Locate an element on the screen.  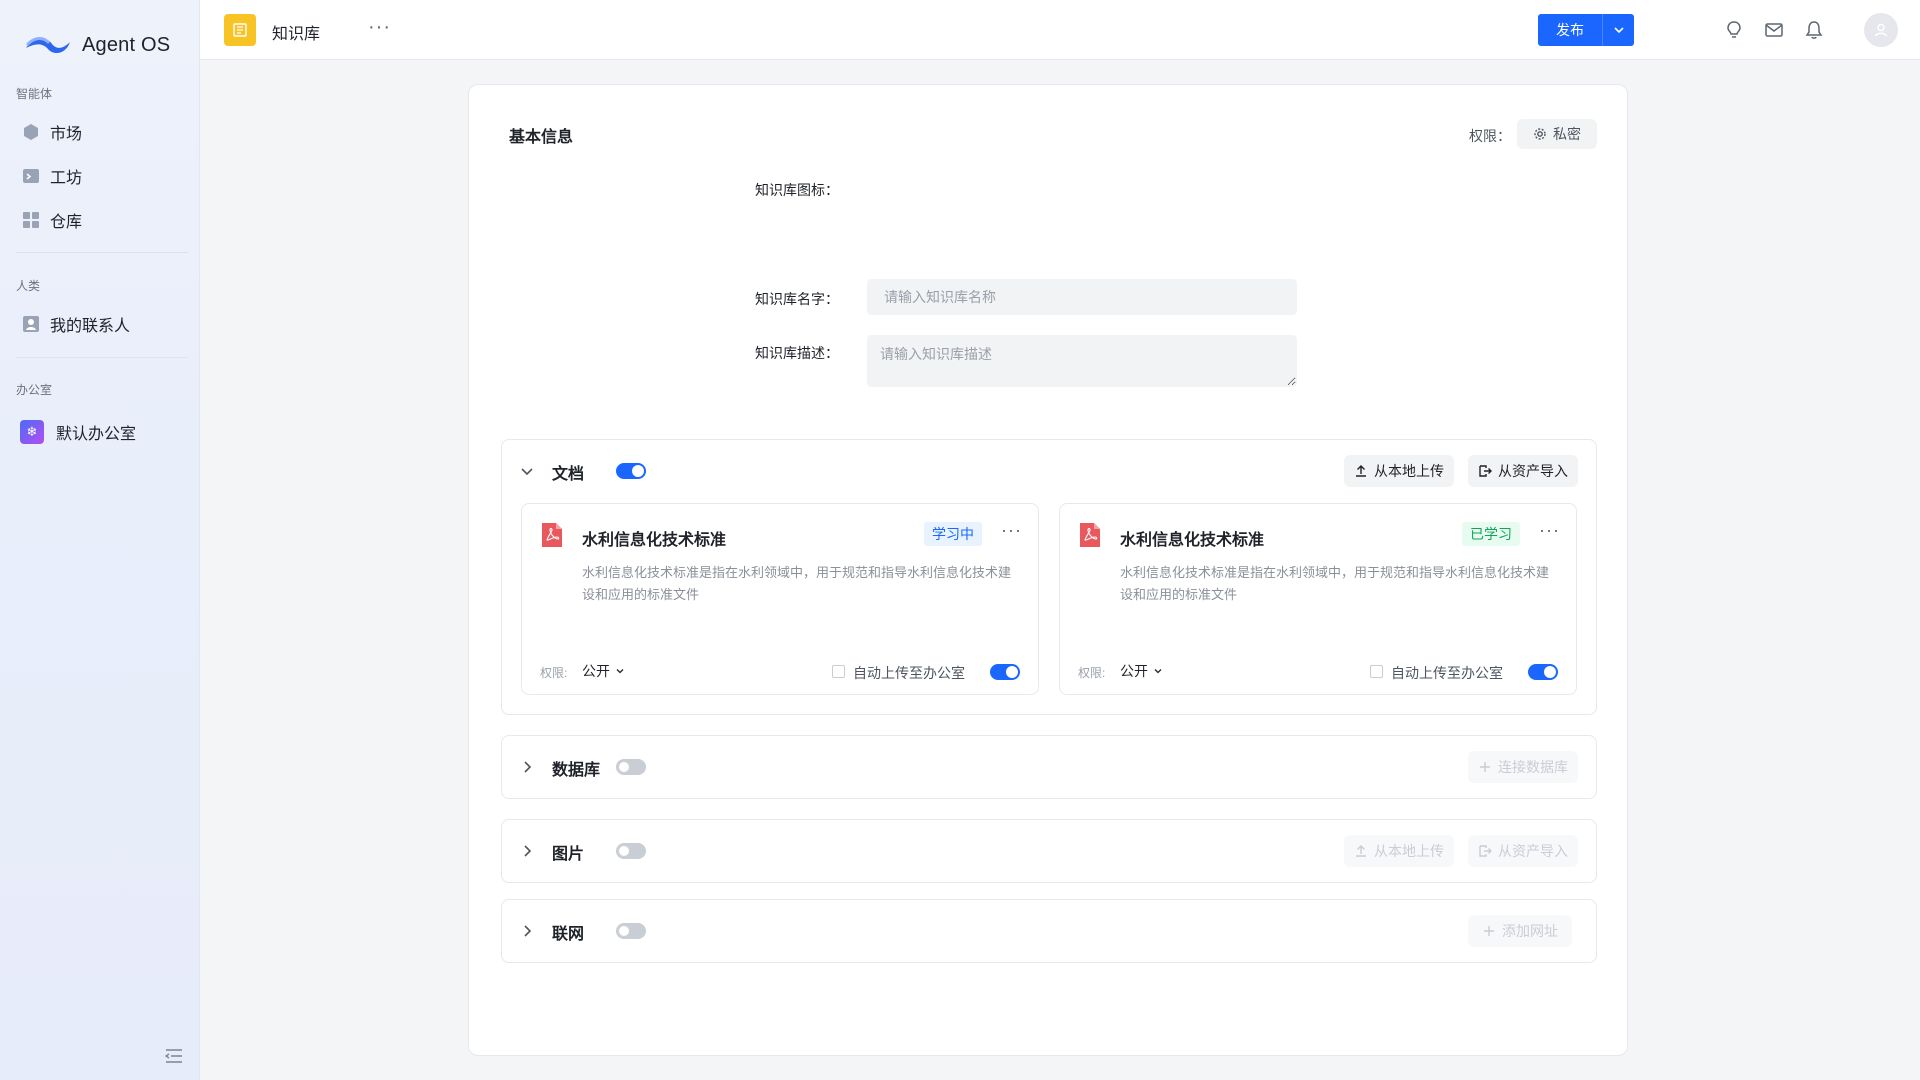
images-import-assets-label: 从资产导入 is located at coordinates (1533, 851).